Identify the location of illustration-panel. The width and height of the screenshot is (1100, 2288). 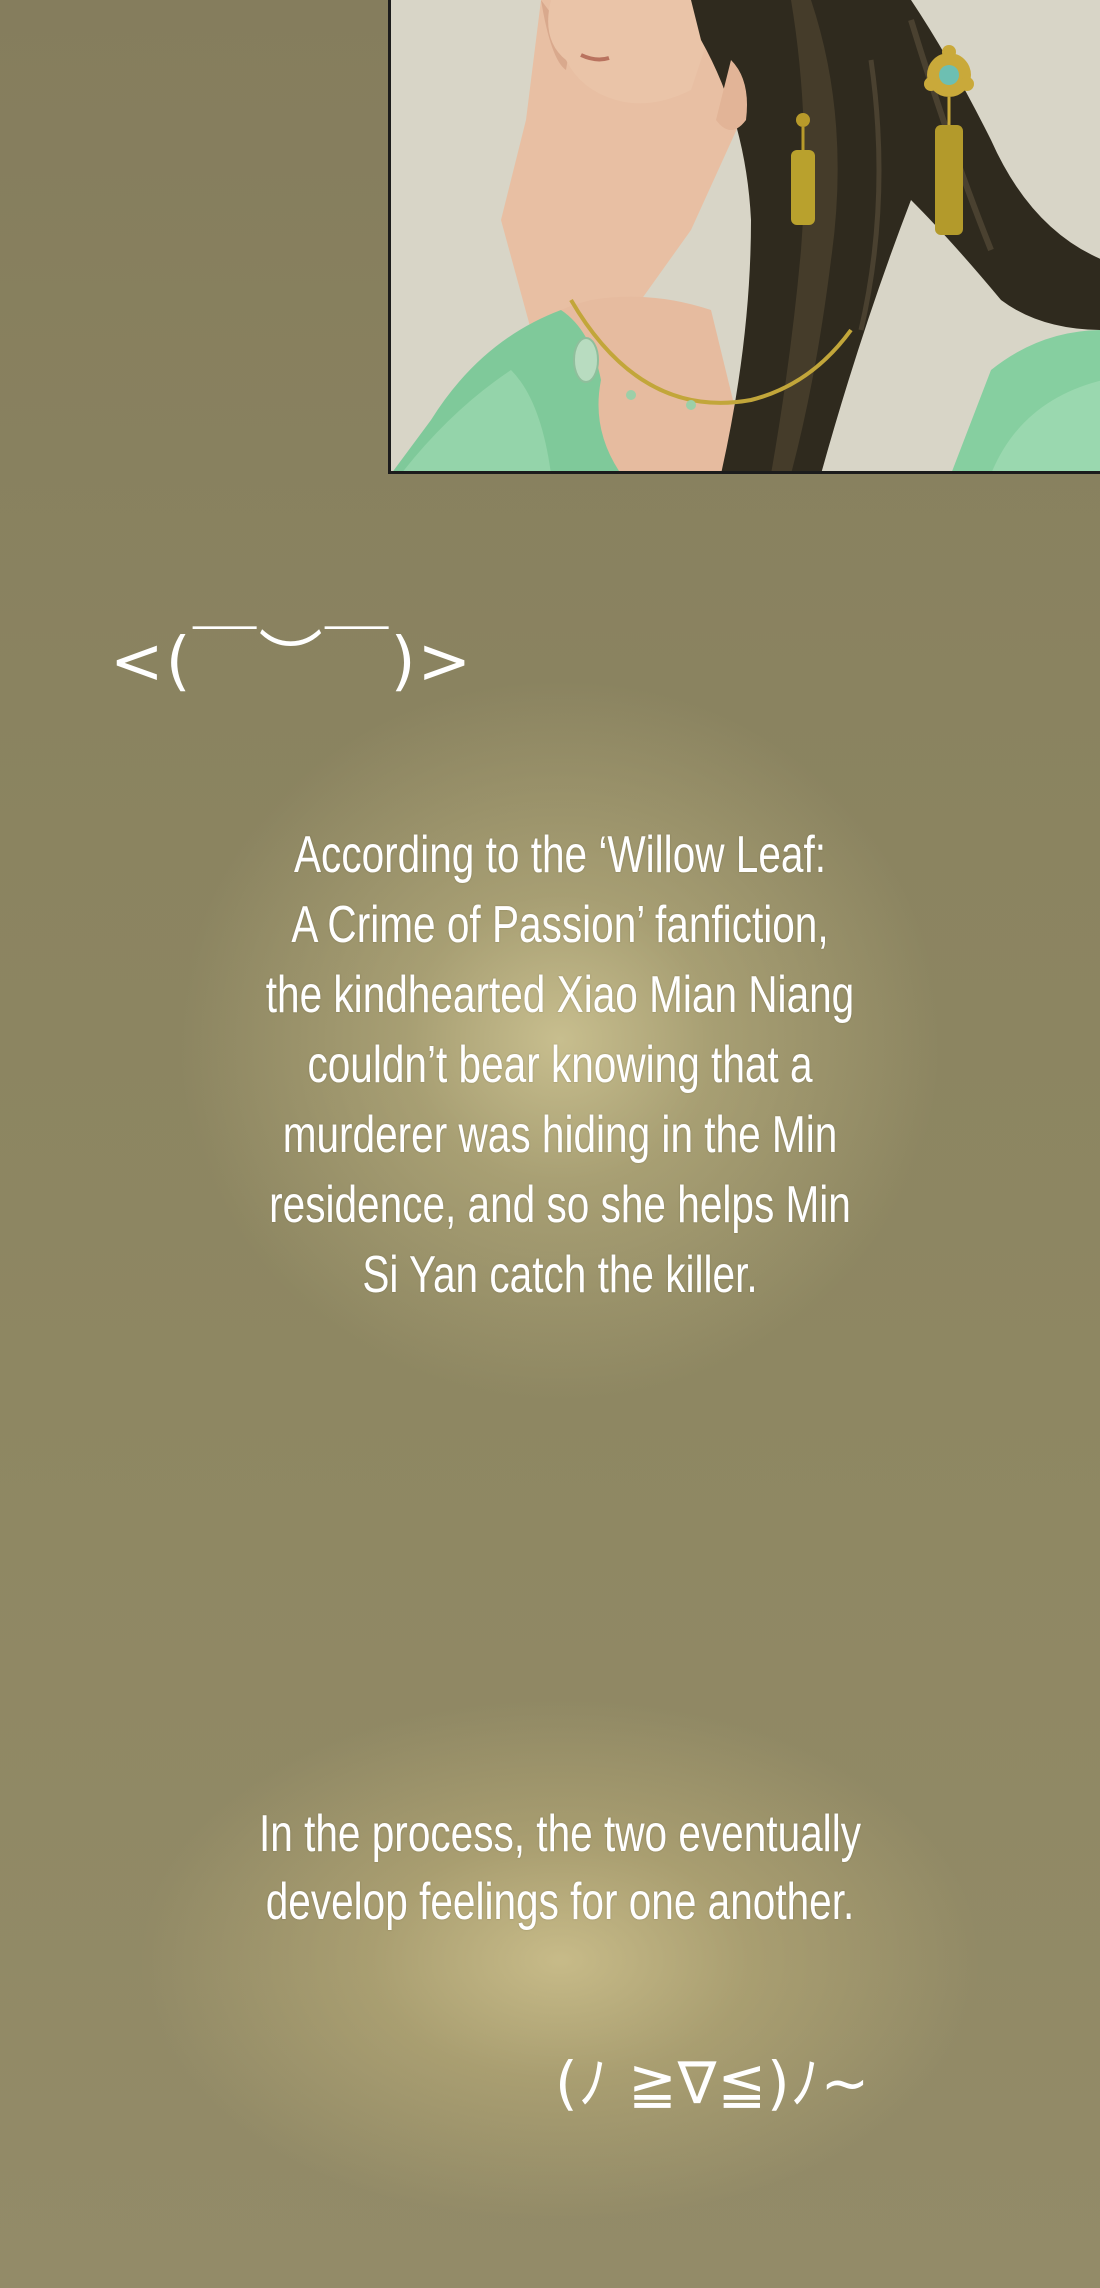
(744, 237).